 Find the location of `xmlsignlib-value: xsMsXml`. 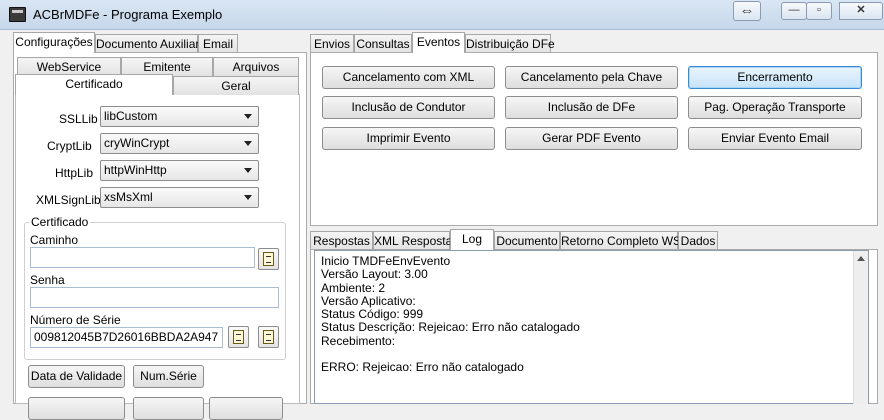

xmlsignlib-value: xsMsXml is located at coordinates (128, 197).